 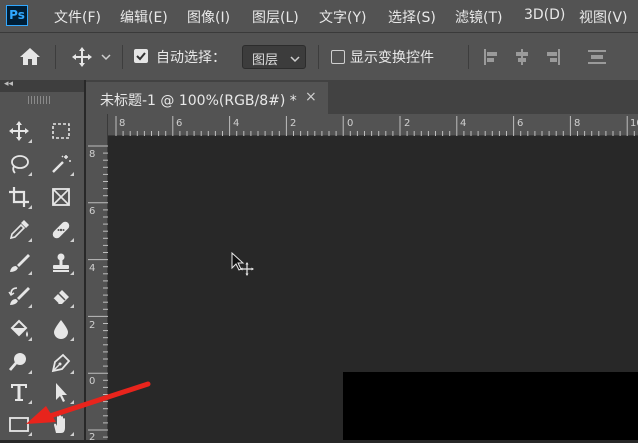 I want to click on lasso-icon, so click(x=20, y=164).